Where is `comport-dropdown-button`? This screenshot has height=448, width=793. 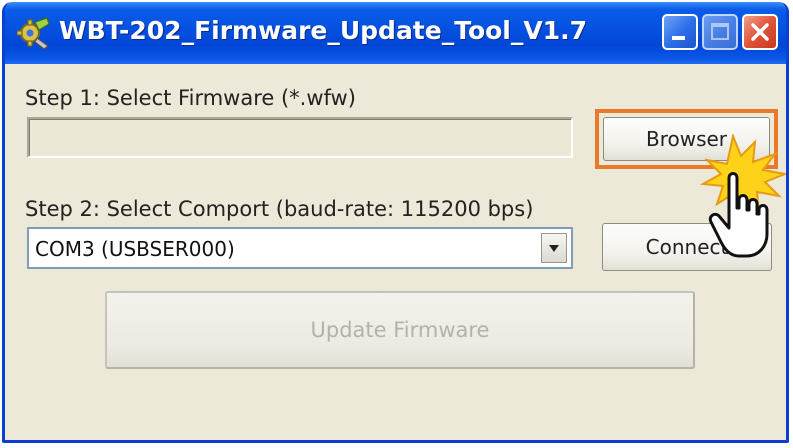
comport-dropdown-button is located at coordinates (554, 248).